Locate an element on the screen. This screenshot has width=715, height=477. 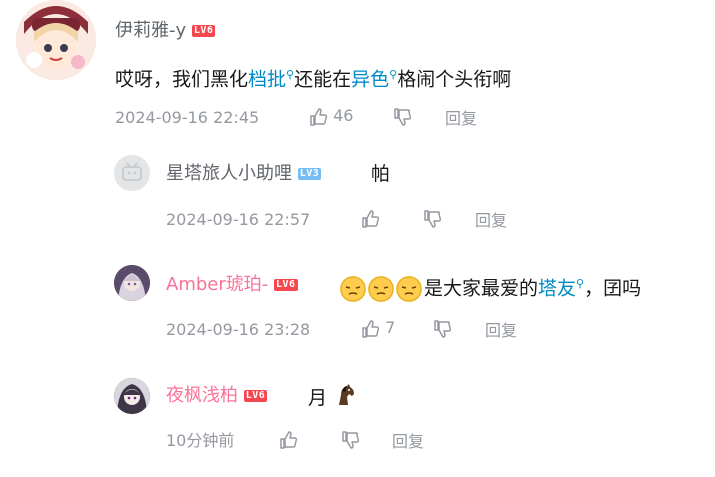
comment-time: 2024-09-16 22:45 is located at coordinates (187, 117).